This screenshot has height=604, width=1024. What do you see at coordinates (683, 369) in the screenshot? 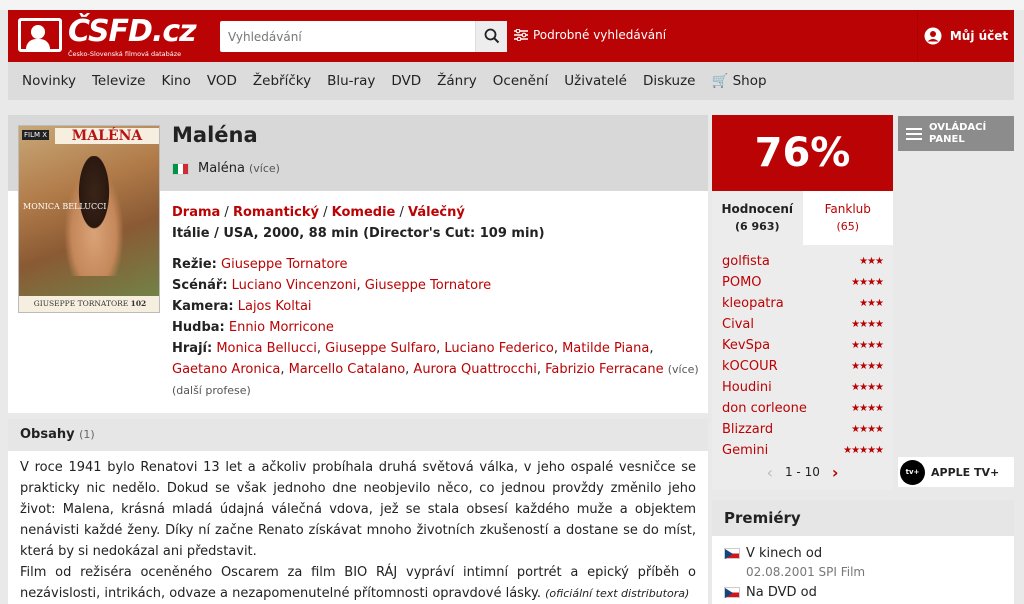
I see `more-actors-link: (více)` at bounding box center [683, 369].